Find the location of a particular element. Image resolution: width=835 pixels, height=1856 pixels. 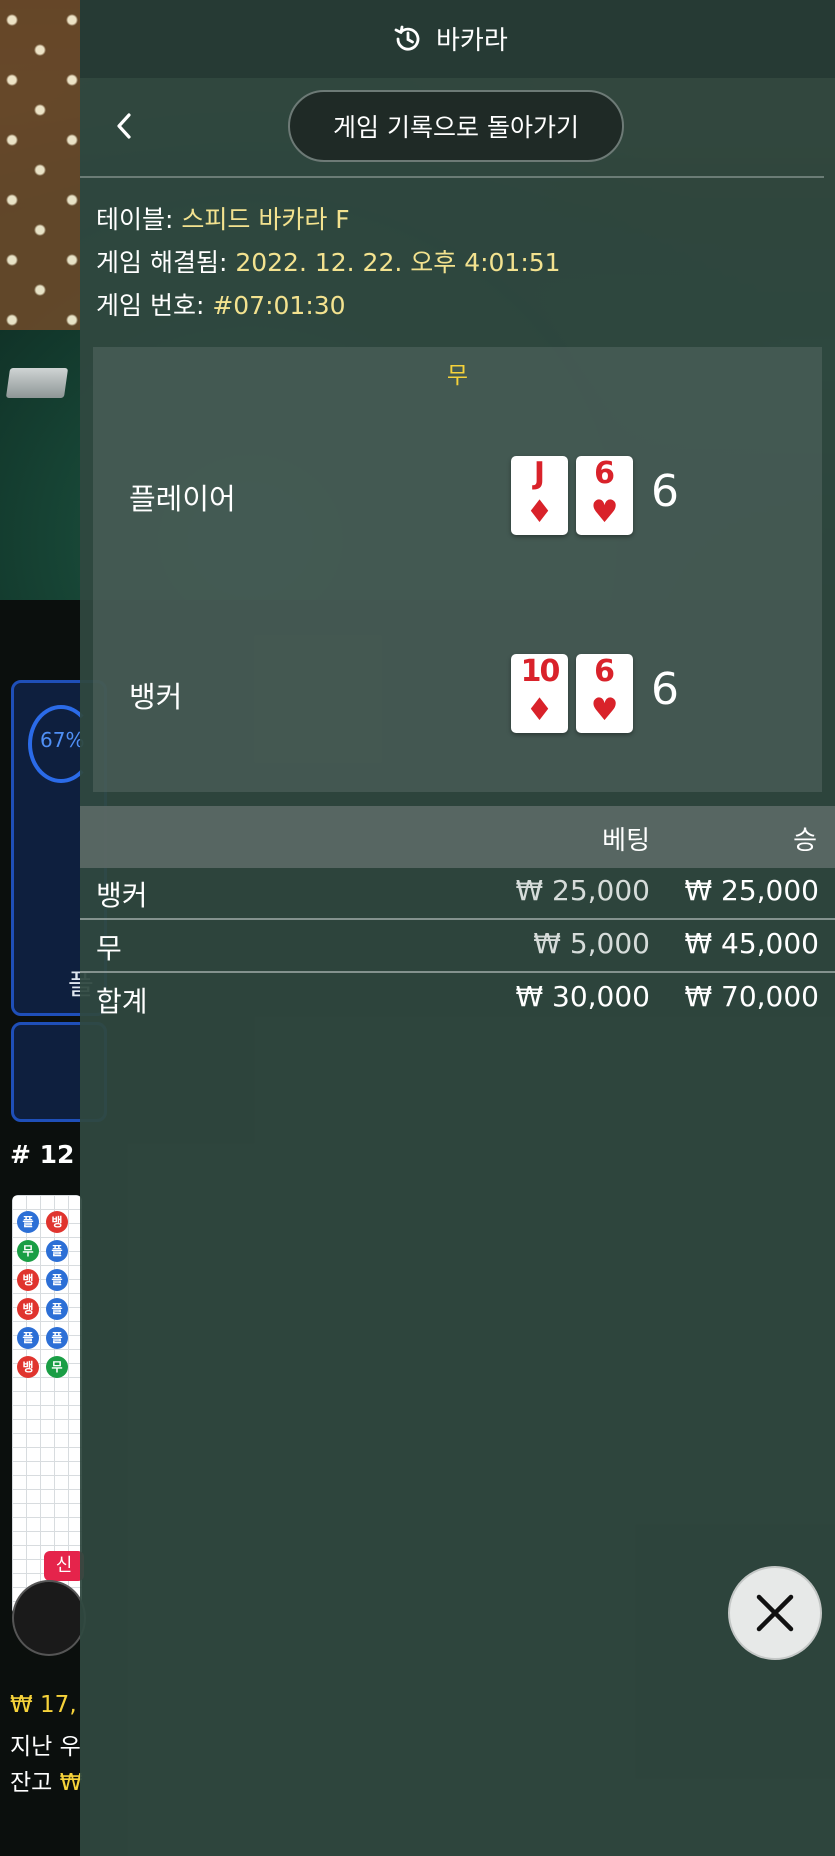

total-row-label: 합계 is located at coordinates (122, 1001).